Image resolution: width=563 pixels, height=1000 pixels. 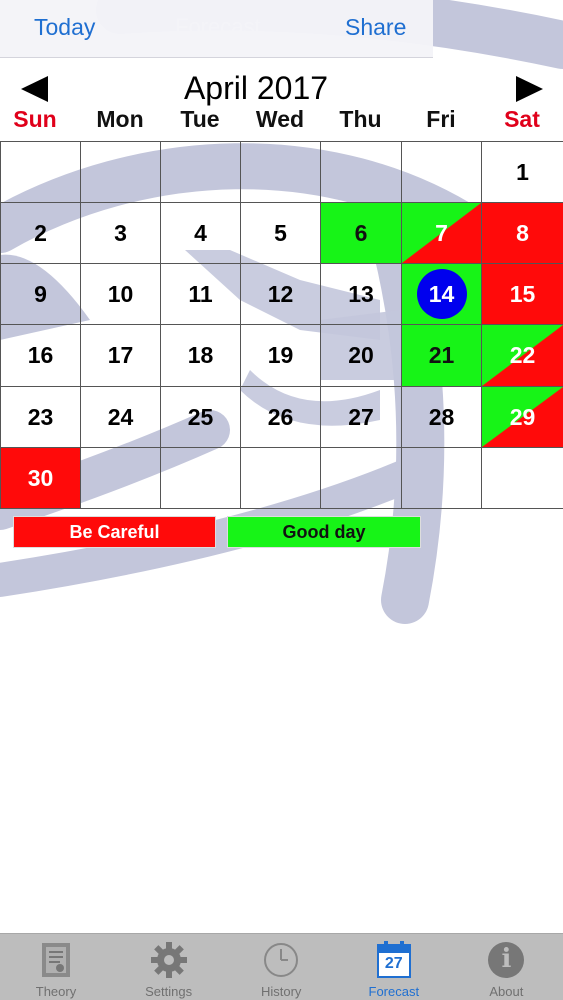 I want to click on calendar-icon: 27, so click(x=394, y=960).